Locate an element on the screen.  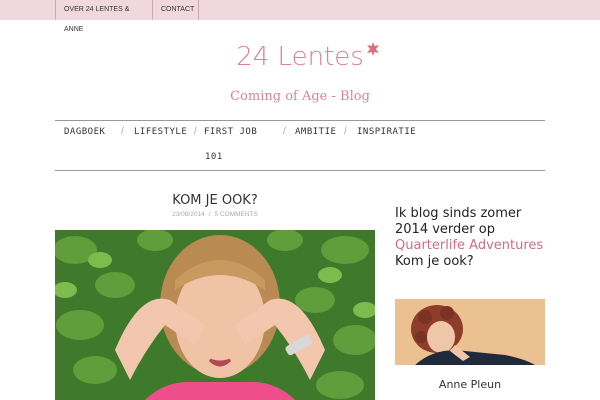
post-title: KOM JE OOK? is located at coordinates (215, 200).